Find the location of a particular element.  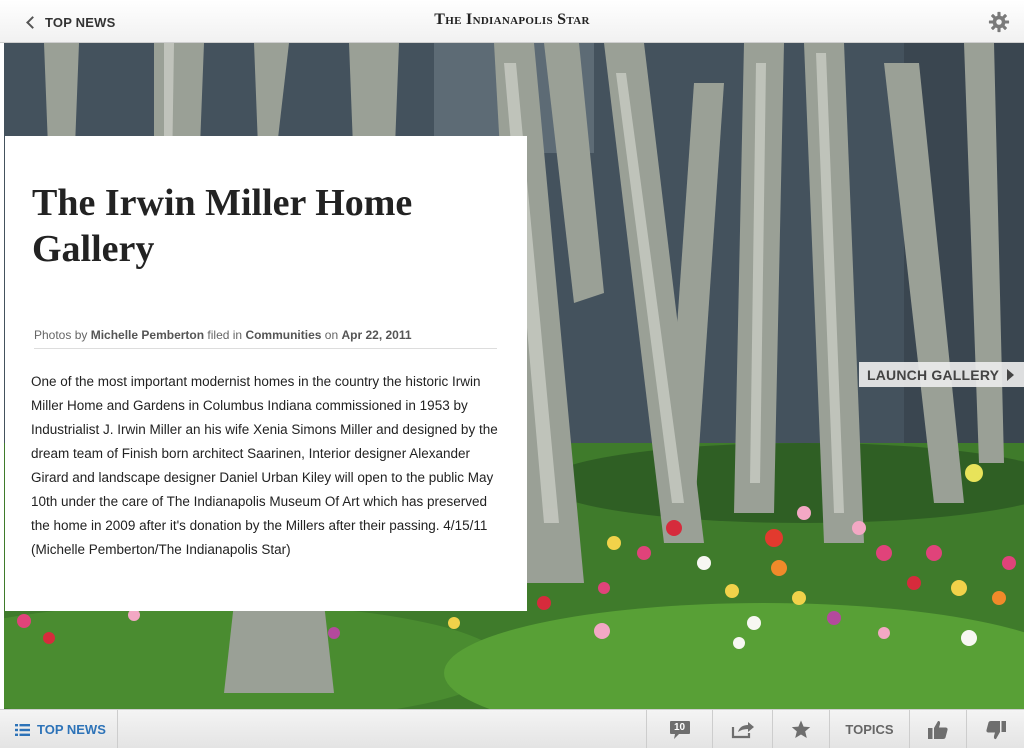

thumbs-down-icon is located at coordinates (995, 729).